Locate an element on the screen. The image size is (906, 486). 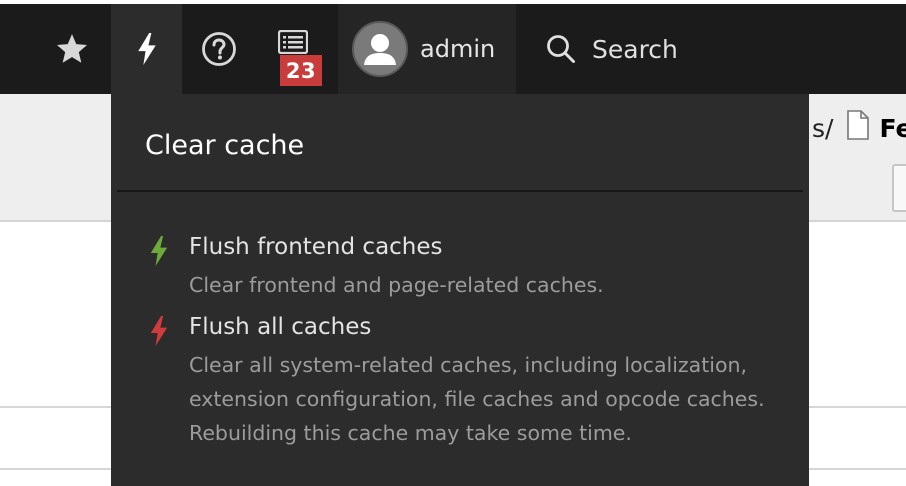
menu-item-description: Clear frontend and page-related caches. is located at coordinates (396, 285).